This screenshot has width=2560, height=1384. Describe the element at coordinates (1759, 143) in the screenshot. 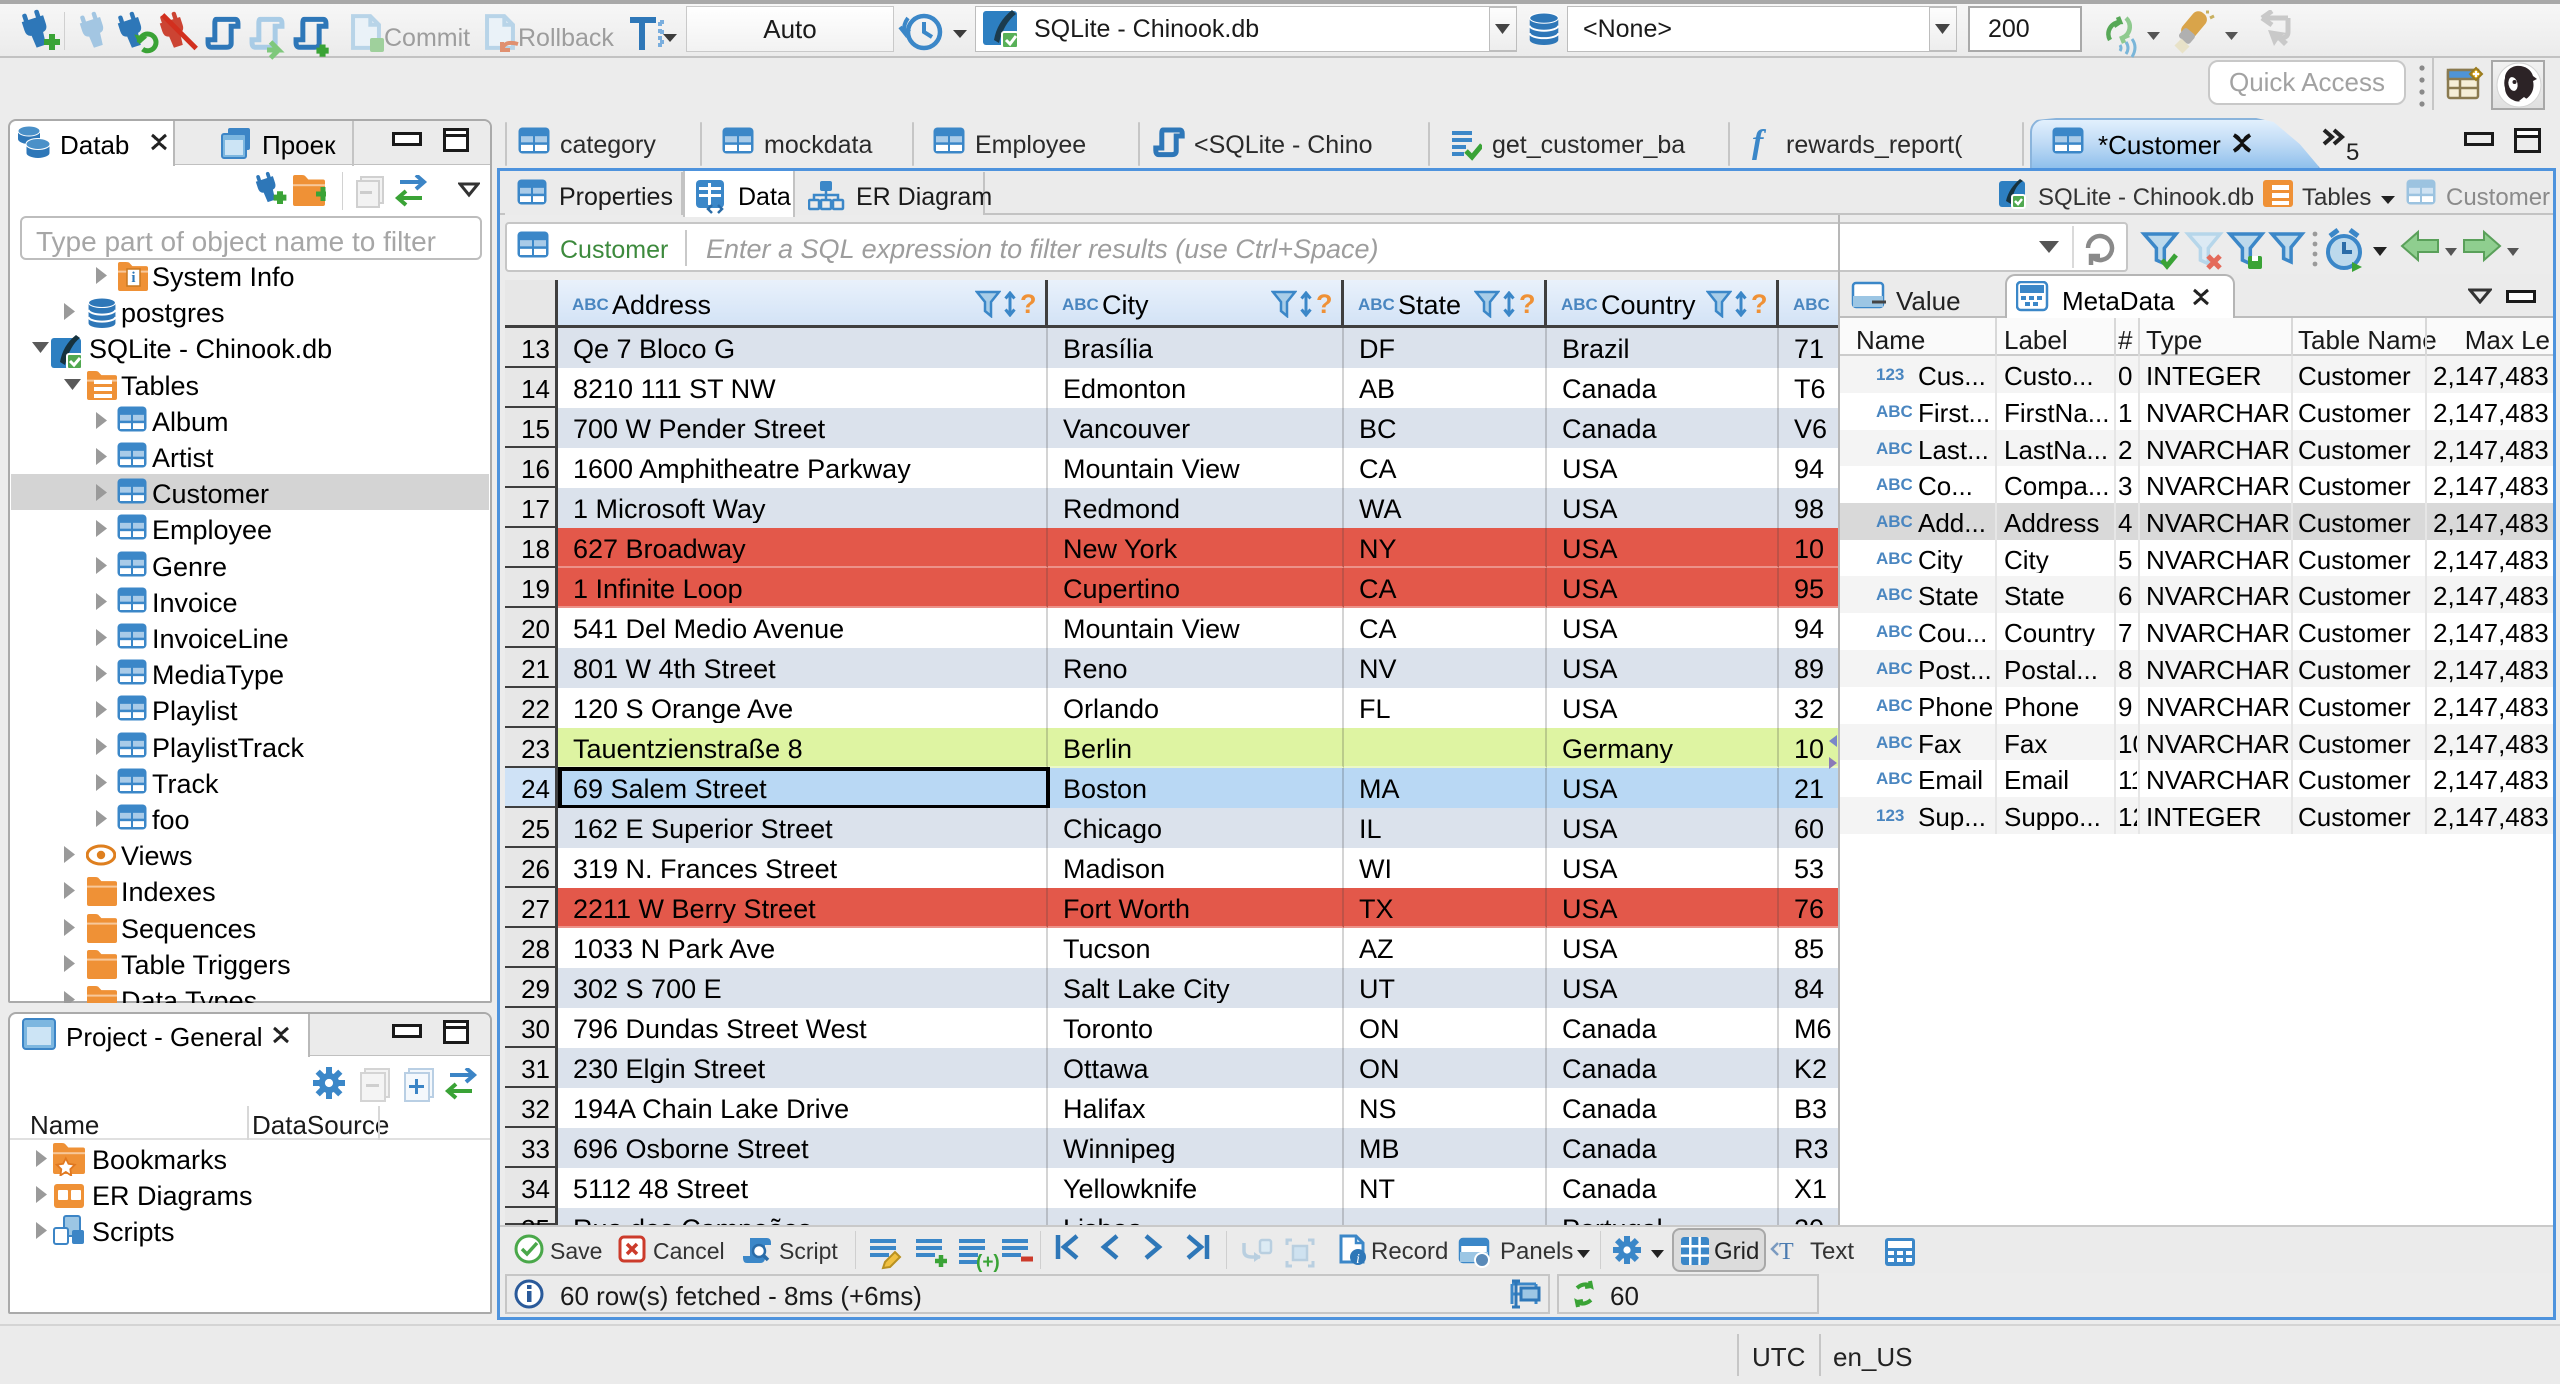

I see `svg-text: f` at that location.